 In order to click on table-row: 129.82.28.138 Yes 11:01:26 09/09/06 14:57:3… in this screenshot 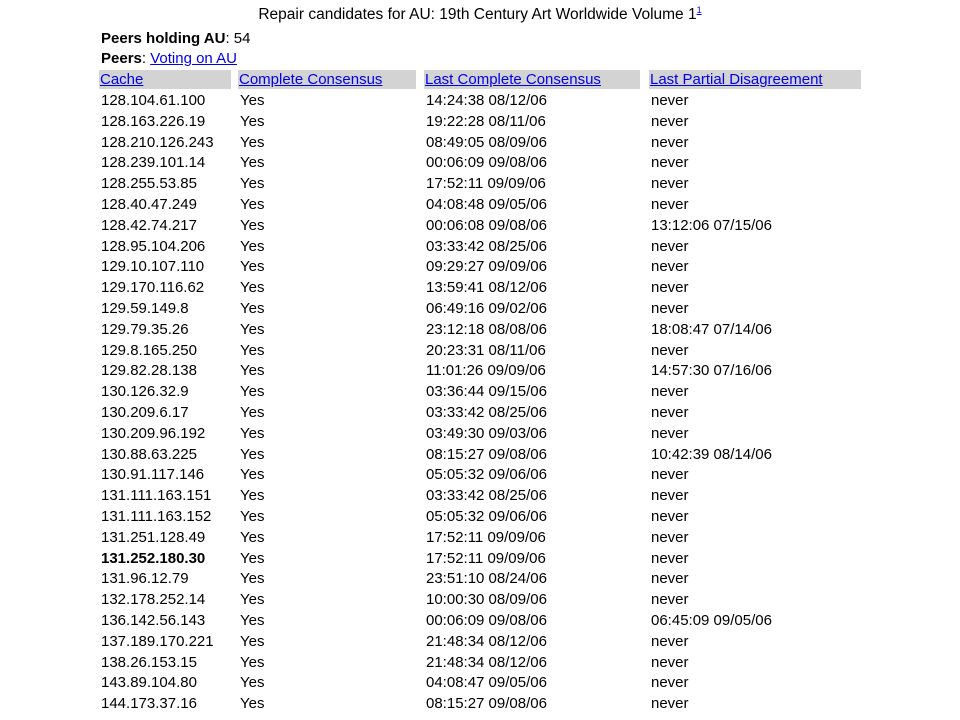, I will do `click(480, 370)`.